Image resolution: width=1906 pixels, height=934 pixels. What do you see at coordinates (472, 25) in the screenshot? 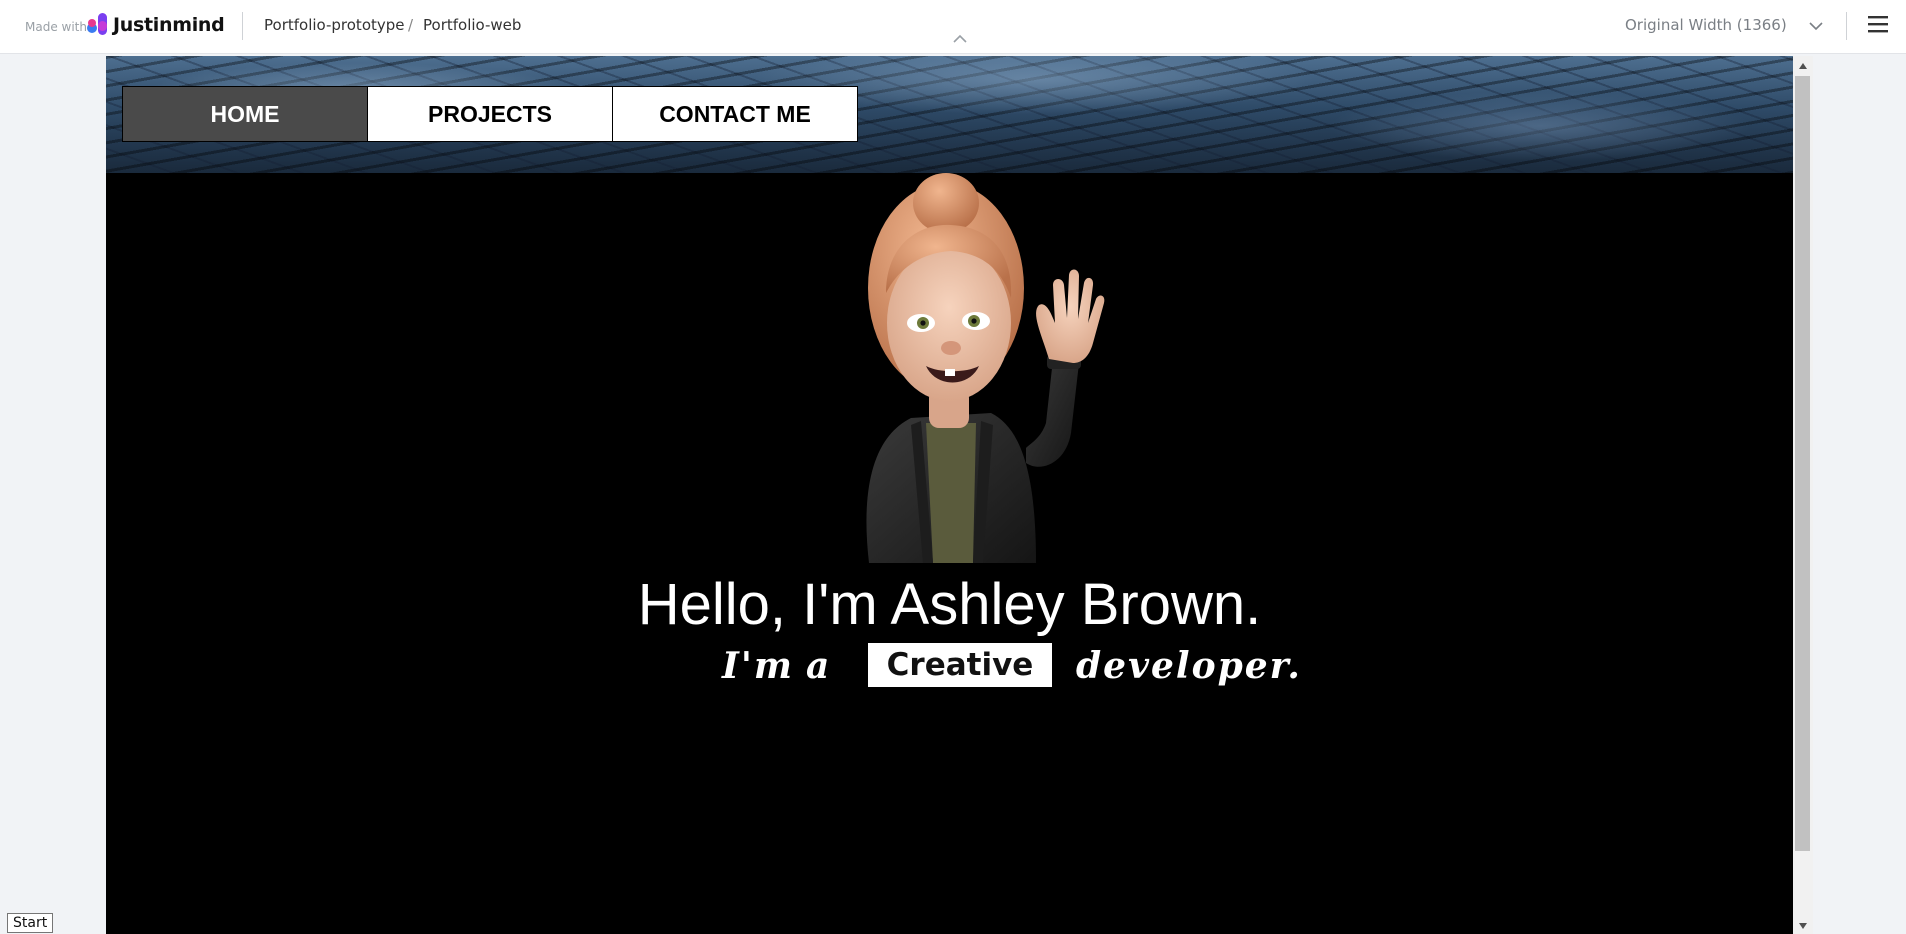
I see `breadcrumb-page: Portfolio-web` at bounding box center [472, 25].